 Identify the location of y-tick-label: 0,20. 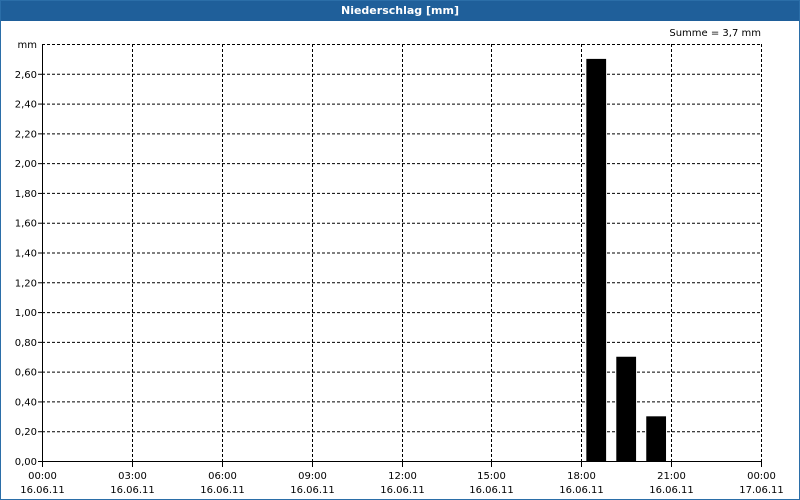
(26, 432).